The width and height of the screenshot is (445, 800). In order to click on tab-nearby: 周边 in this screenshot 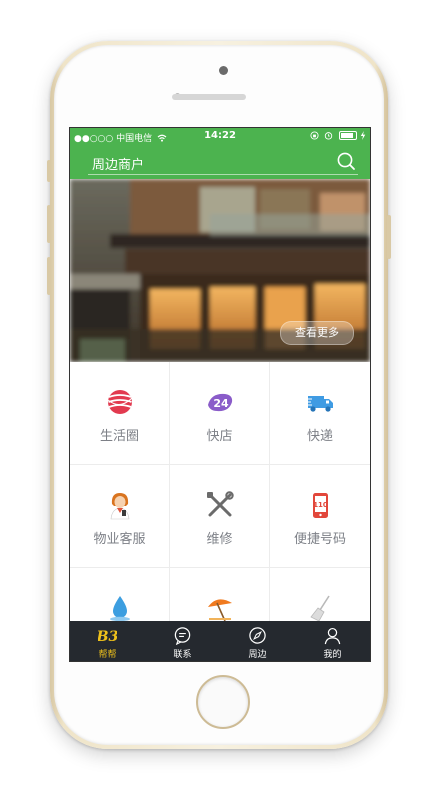, I will do `click(257, 641)`.